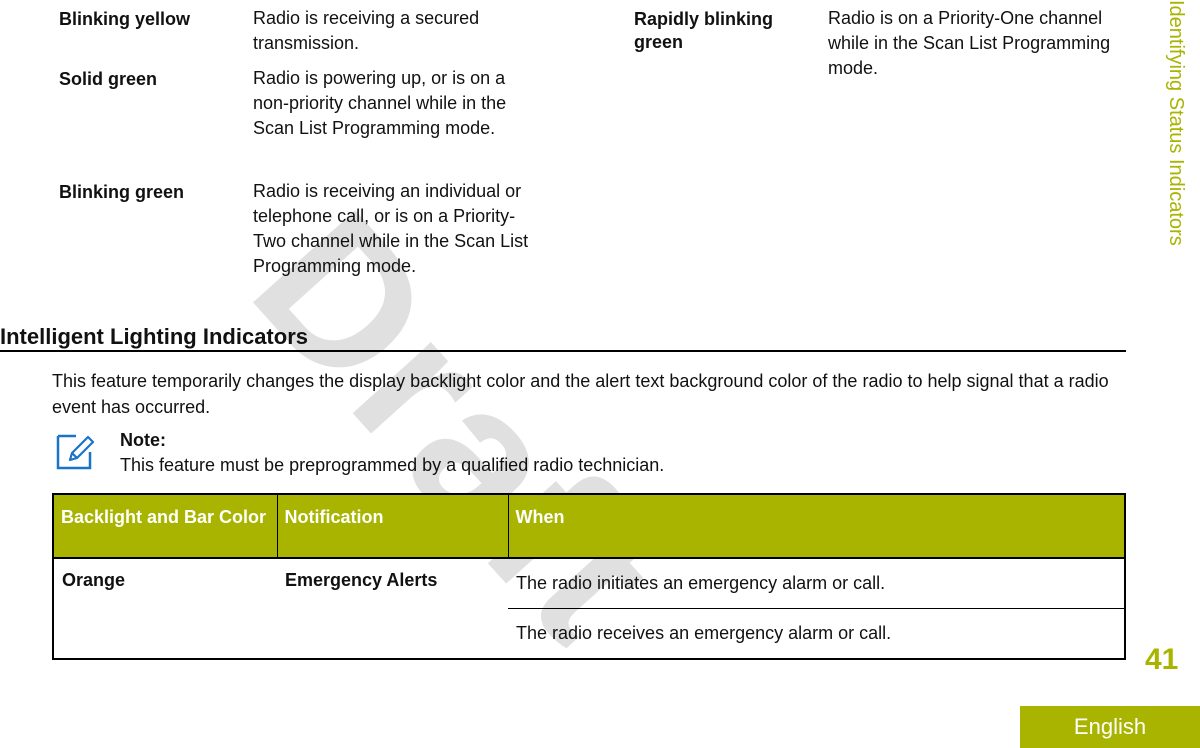 The height and width of the screenshot is (748, 1200). Describe the element at coordinates (143, 440) in the screenshot. I see `note-heading: Note:` at that location.